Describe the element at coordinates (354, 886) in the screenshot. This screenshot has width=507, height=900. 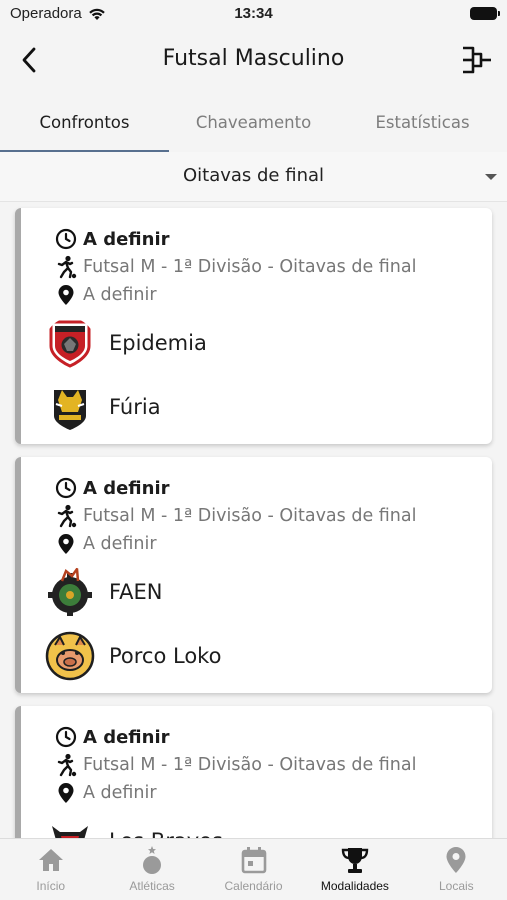
I see `tabbar-label: Modalidades` at that location.